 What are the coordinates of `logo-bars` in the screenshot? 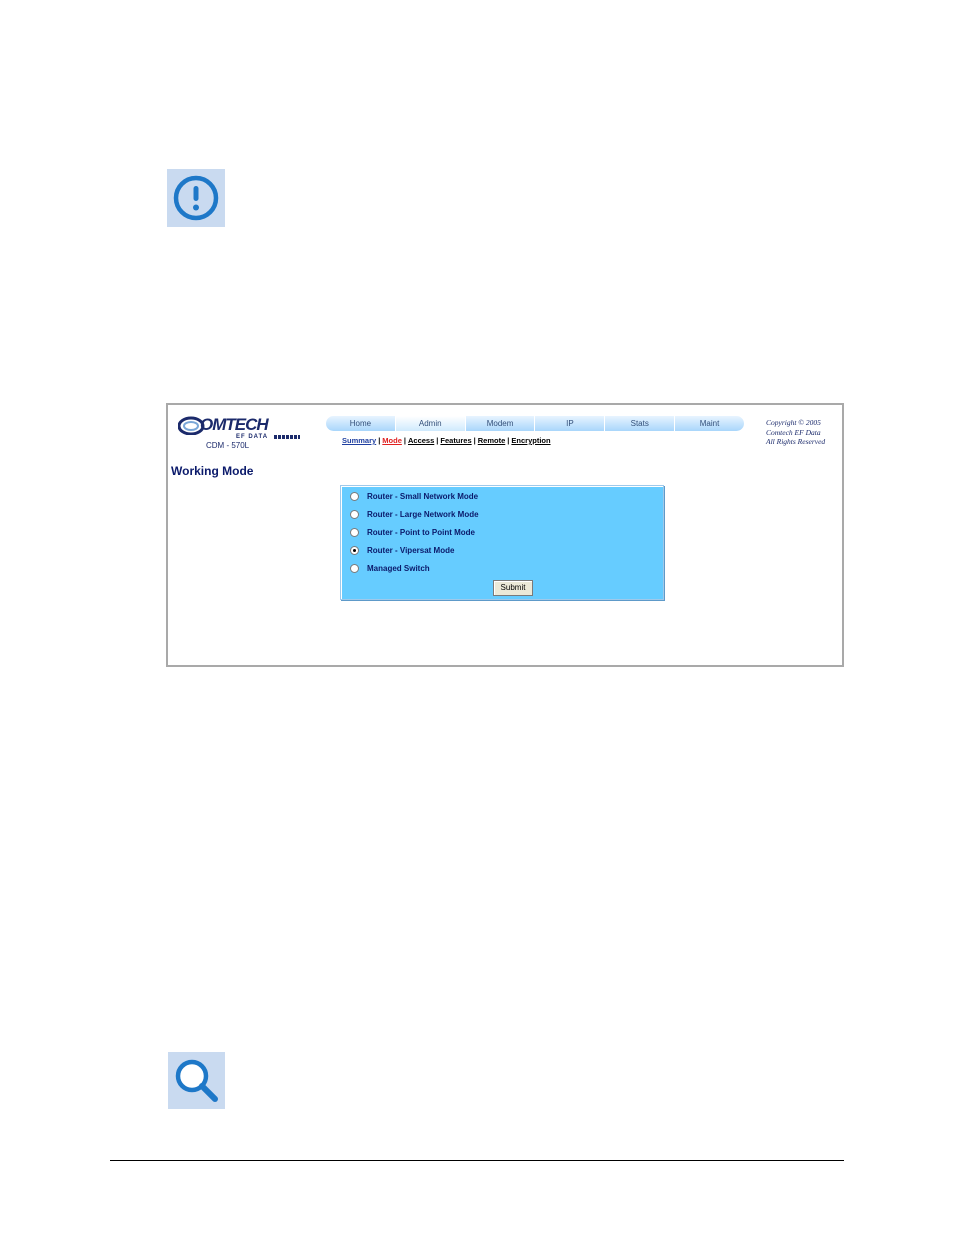 It's located at (287, 437).